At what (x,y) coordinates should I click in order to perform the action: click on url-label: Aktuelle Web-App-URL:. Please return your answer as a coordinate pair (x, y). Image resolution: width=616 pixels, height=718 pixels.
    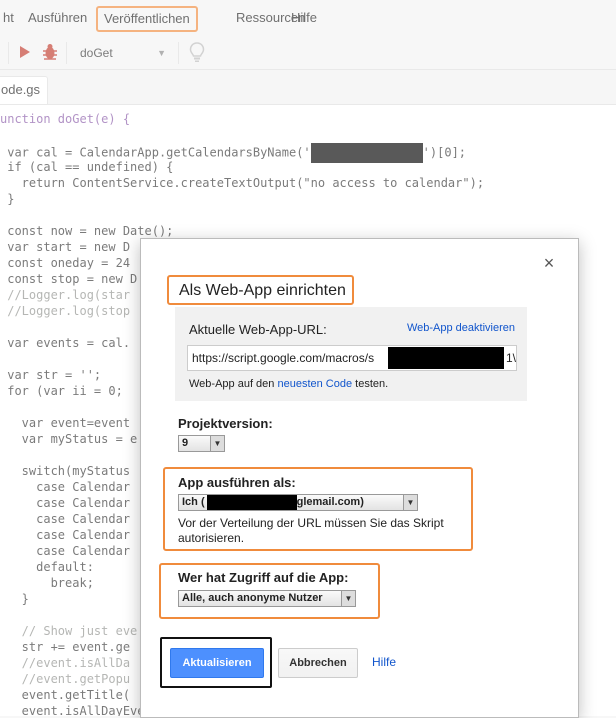
    Looking at the image, I should click on (258, 329).